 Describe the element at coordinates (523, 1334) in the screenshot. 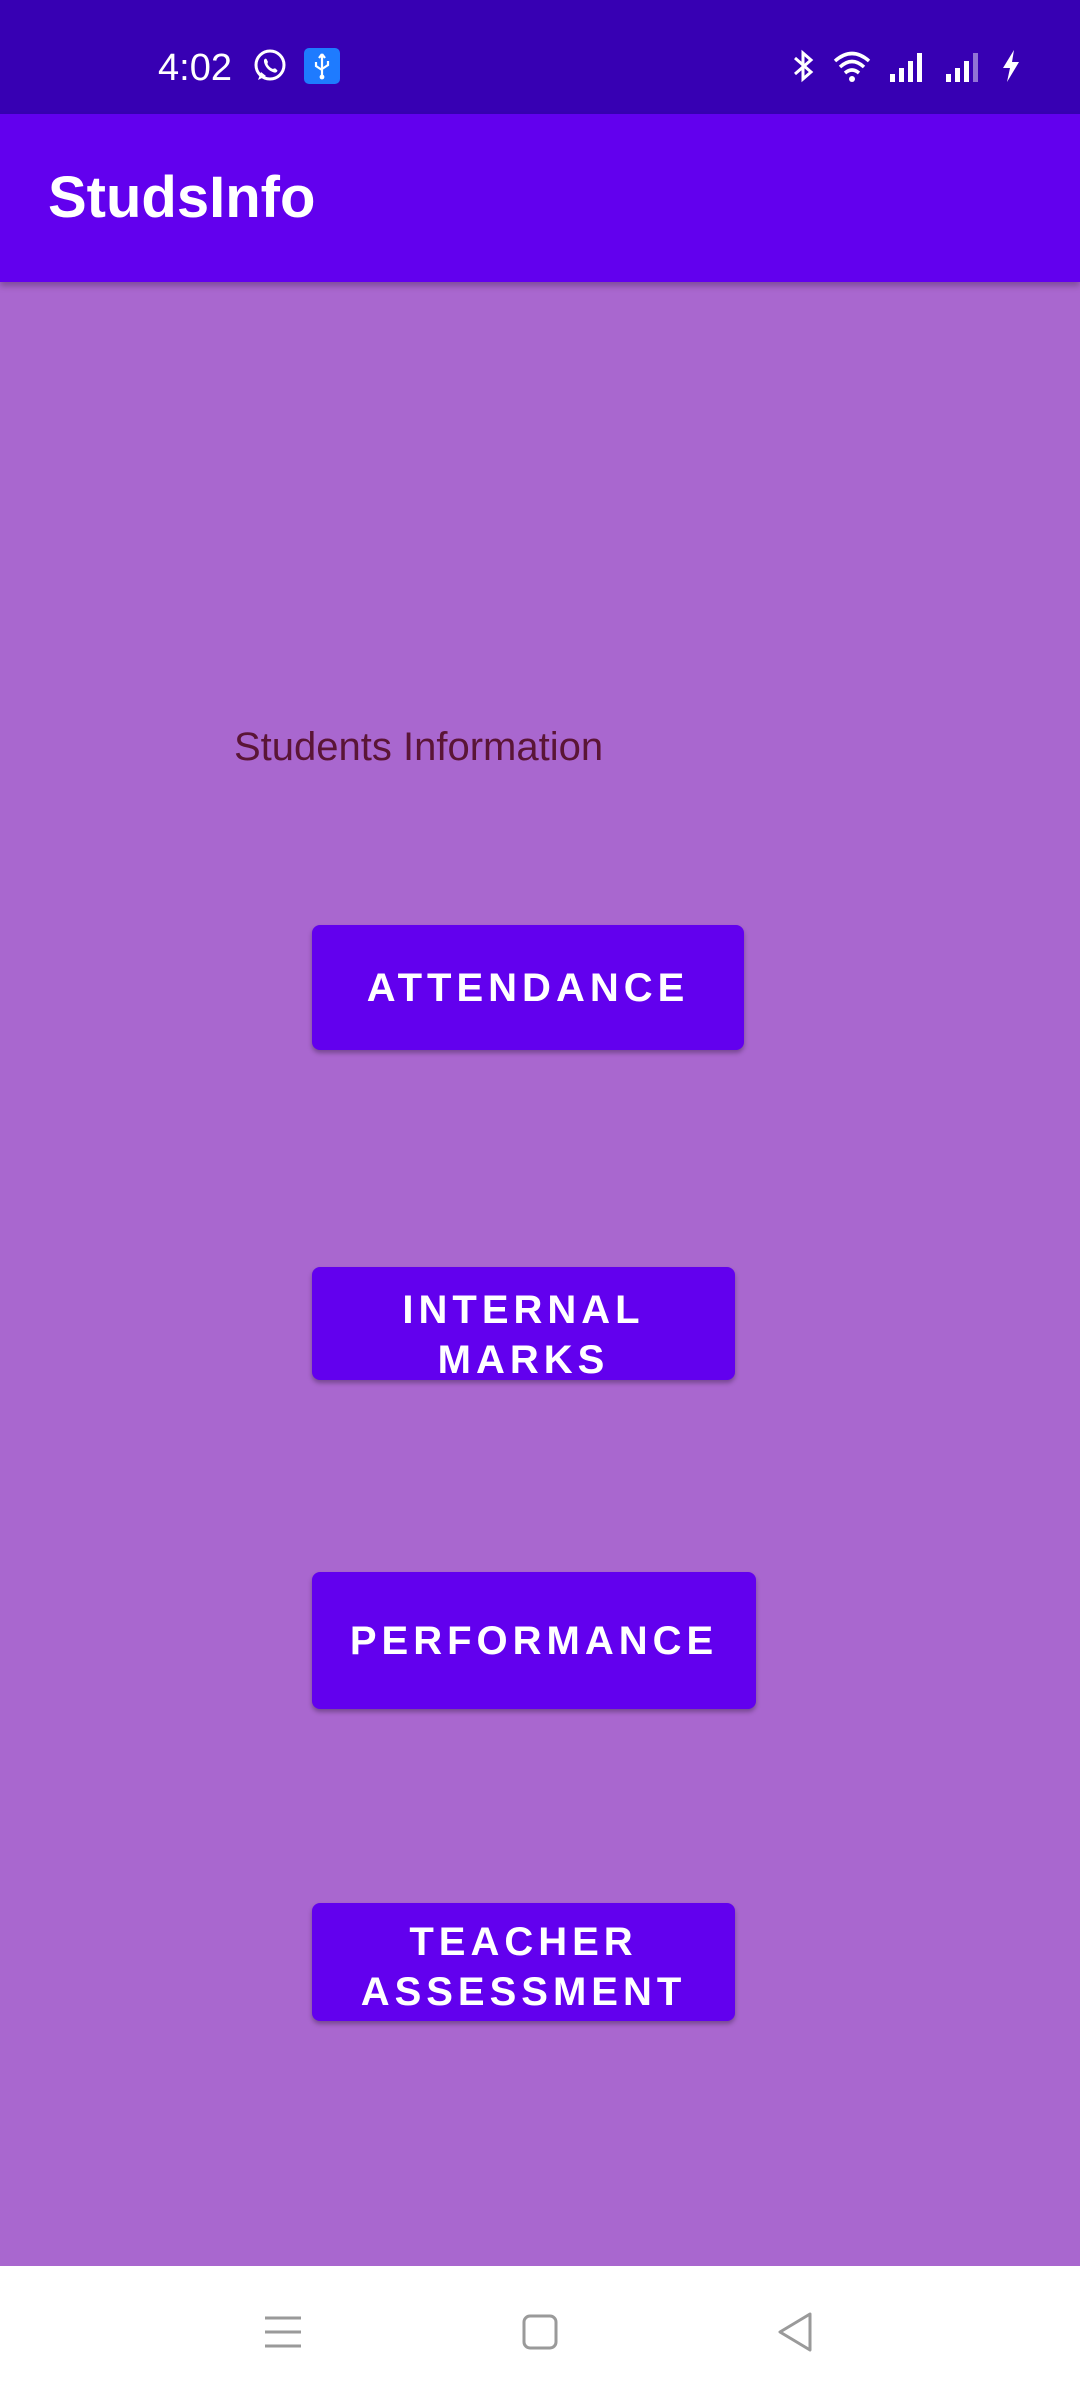

I see `internal-marks-button-label: INTERNAL MARKS` at that location.